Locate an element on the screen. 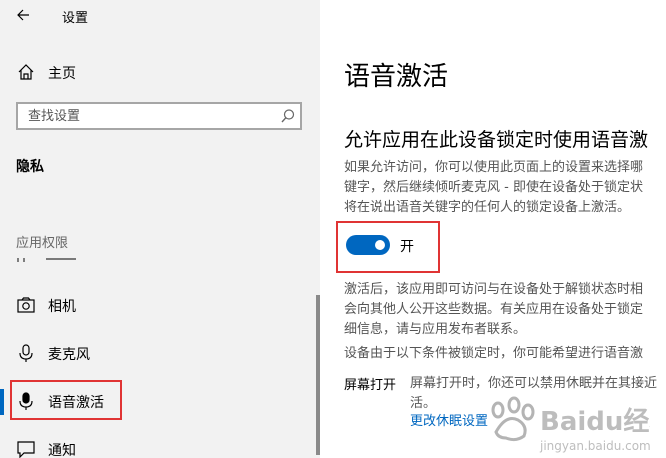  detail-line: 激活后，该应用即可访问与在设备处于解锁状态时相 is located at coordinates (494, 289).